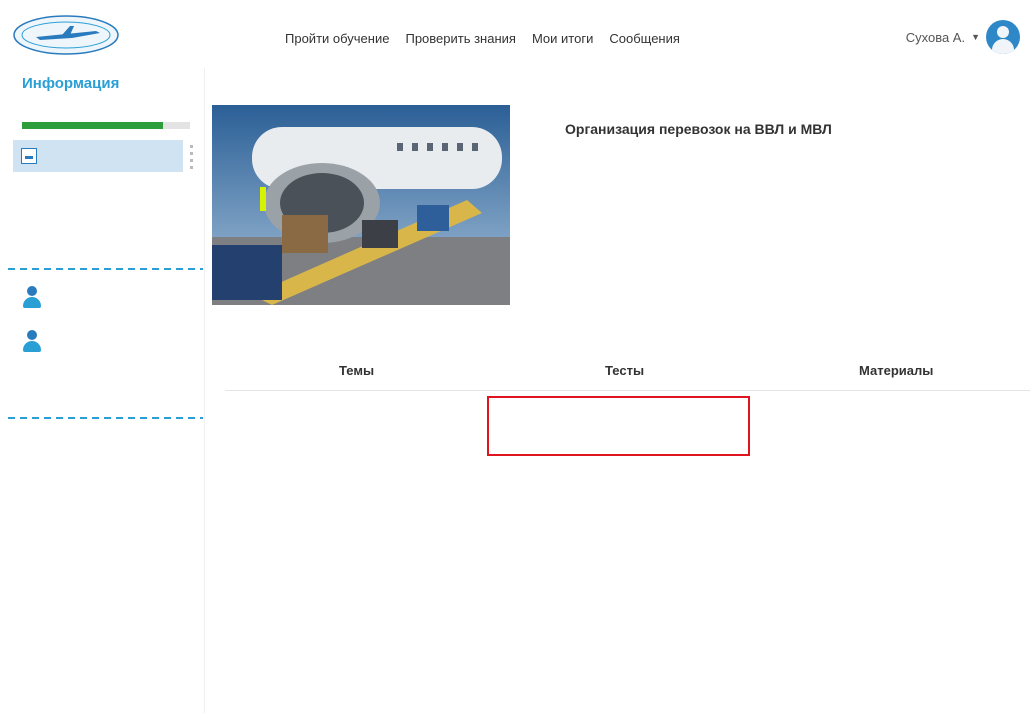 The image size is (1030, 713). What do you see at coordinates (32, 297) in the screenshot?
I see `support-person-icon` at bounding box center [32, 297].